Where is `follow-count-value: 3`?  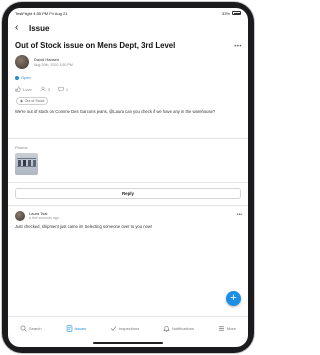
follow-count-value: 3 is located at coordinates (48, 89).